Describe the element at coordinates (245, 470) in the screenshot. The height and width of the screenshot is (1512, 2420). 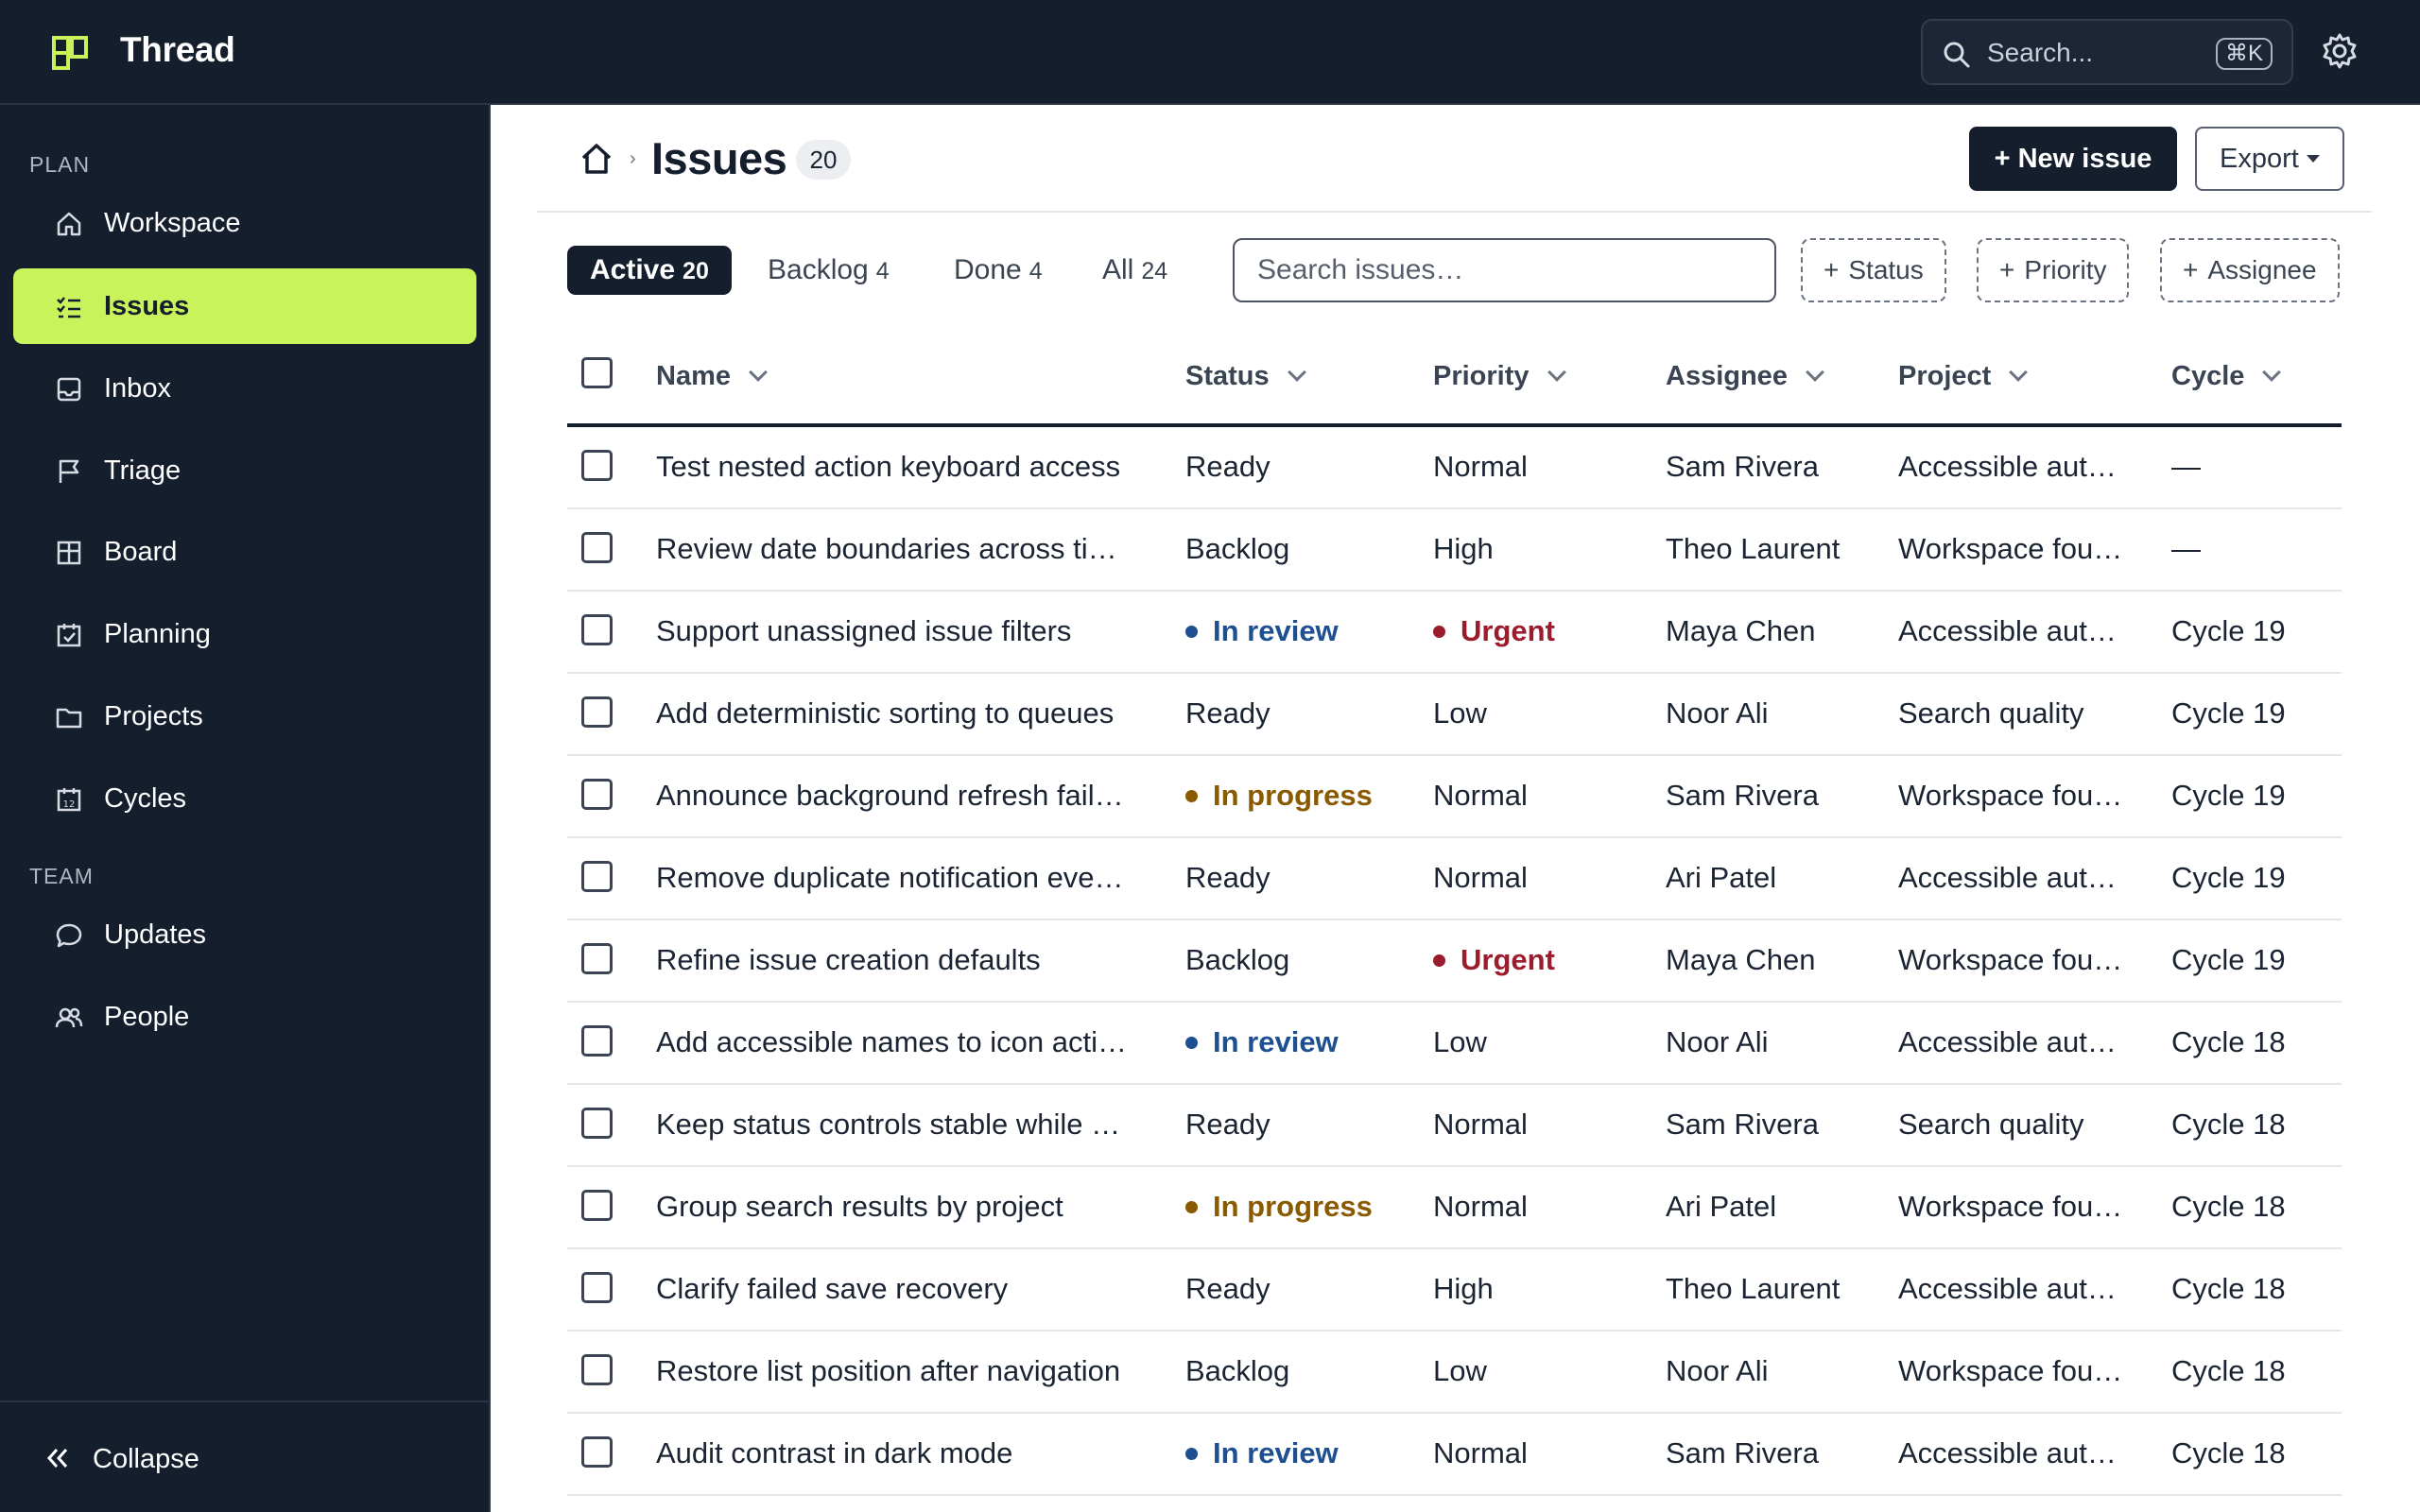
I see `sidebar-item-triage: Triage` at that location.